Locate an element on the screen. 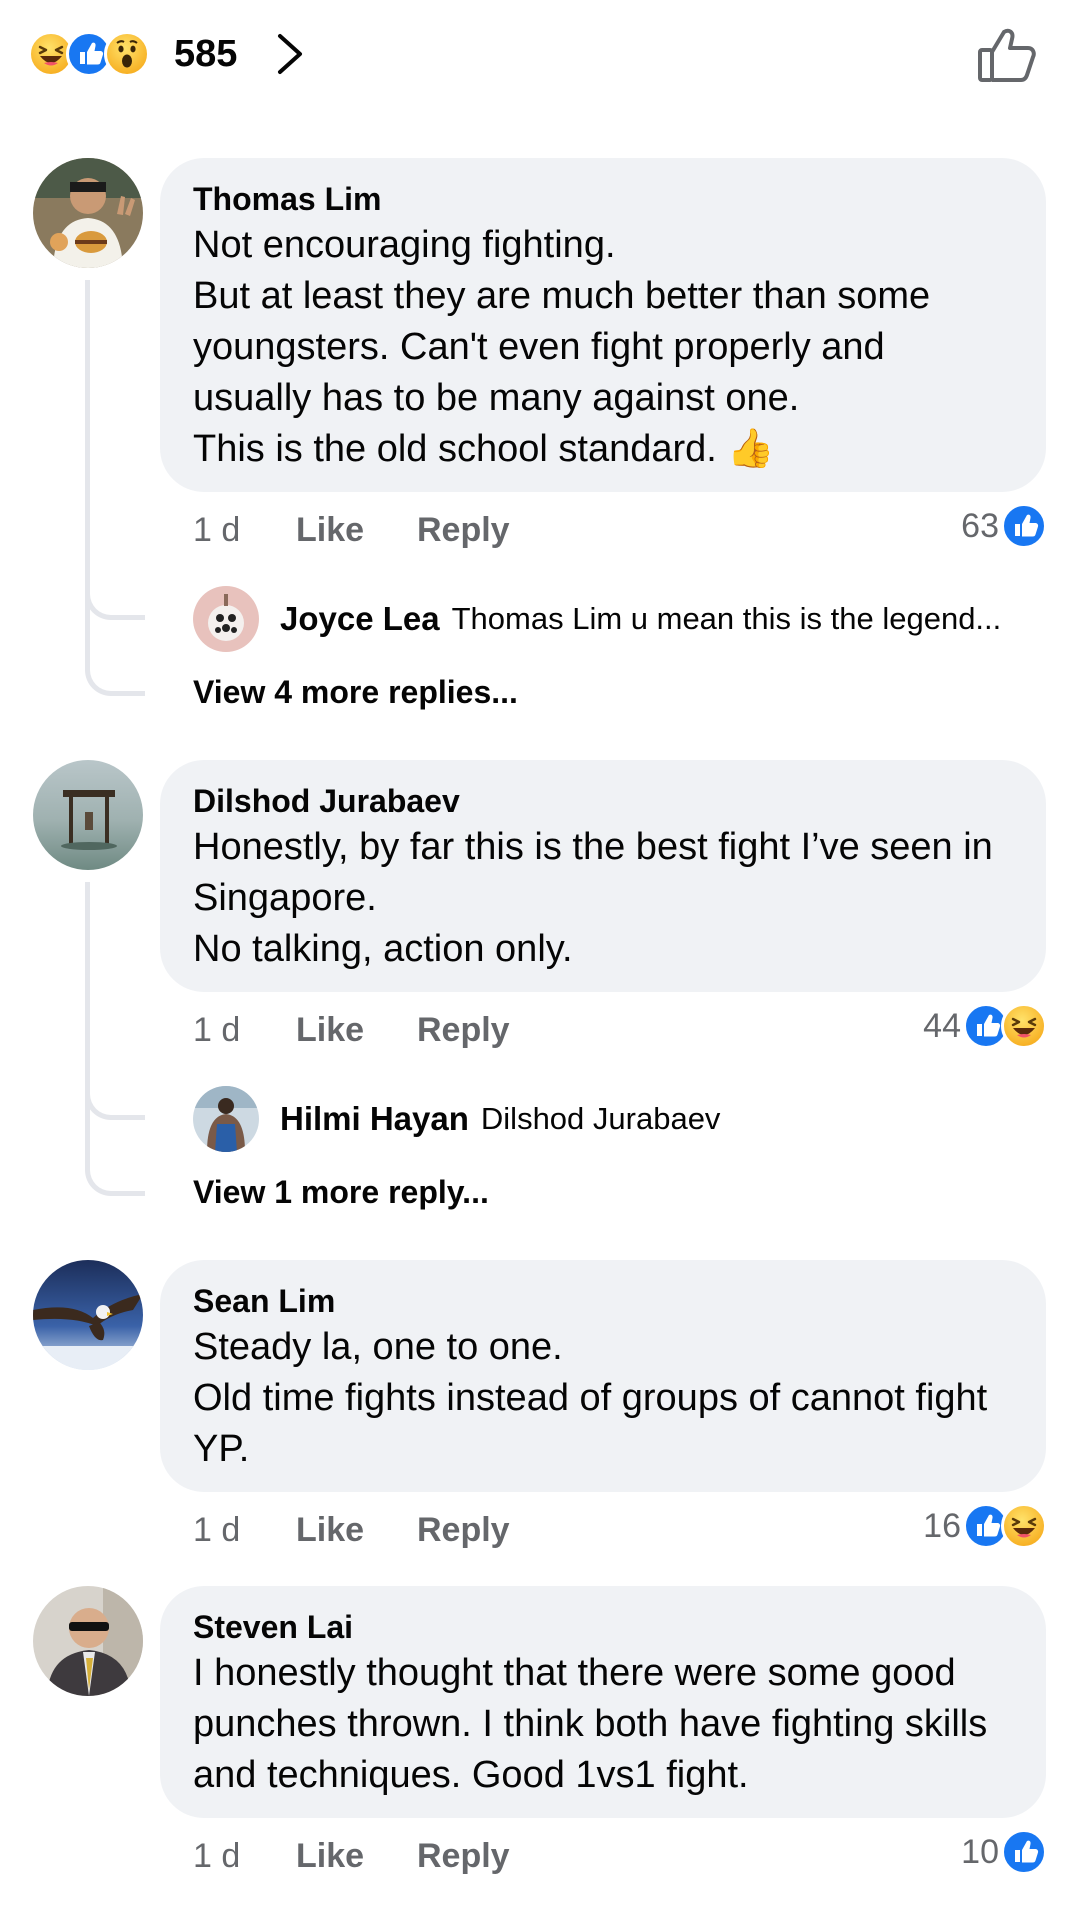 Image resolution: width=1080 pixels, height=1913 pixels. reactions-bar: 585 is located at coordinates (540, 55).